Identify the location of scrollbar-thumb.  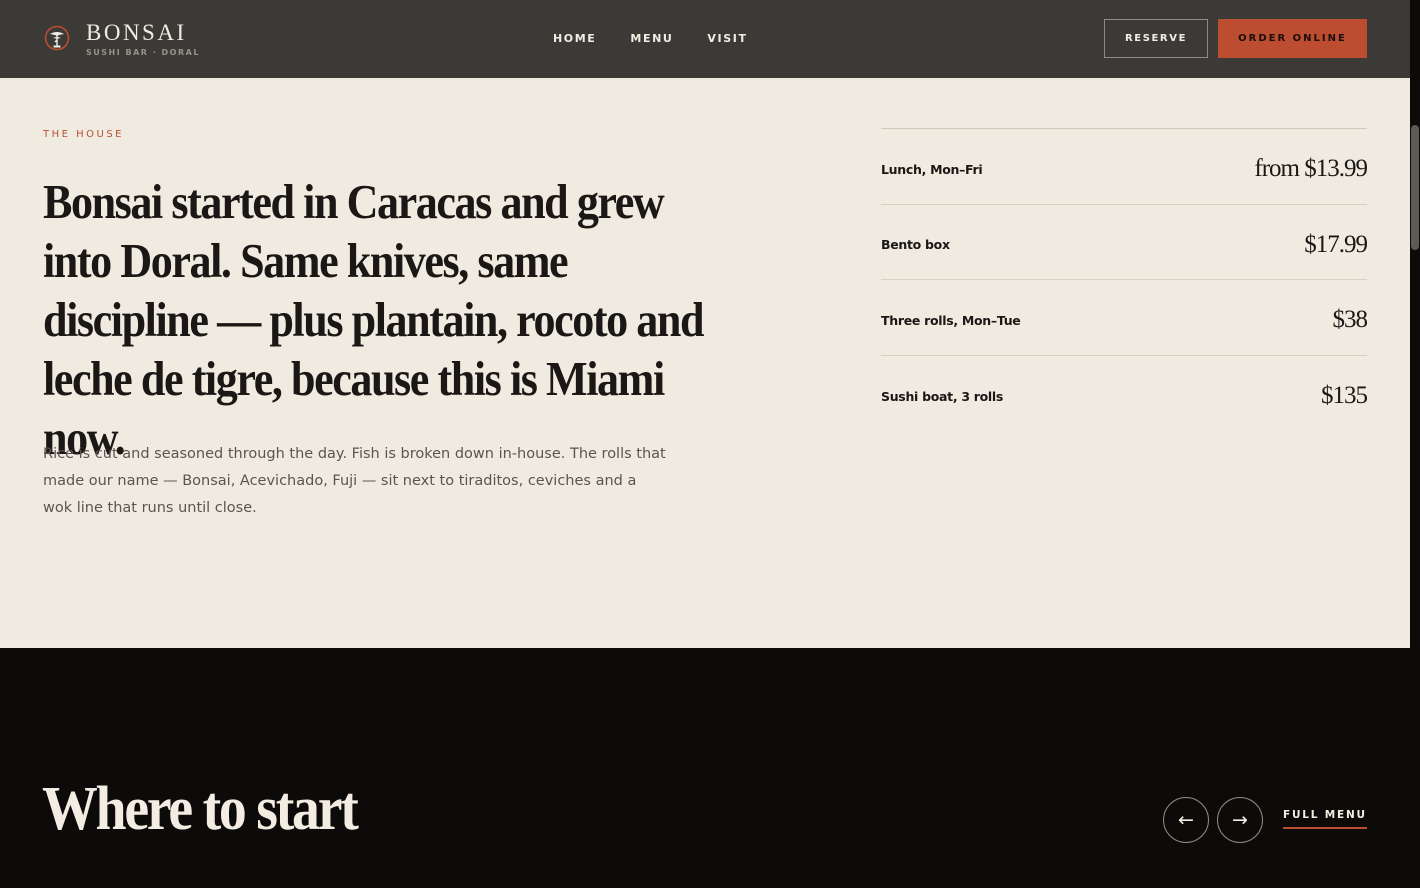
(1415, 187).